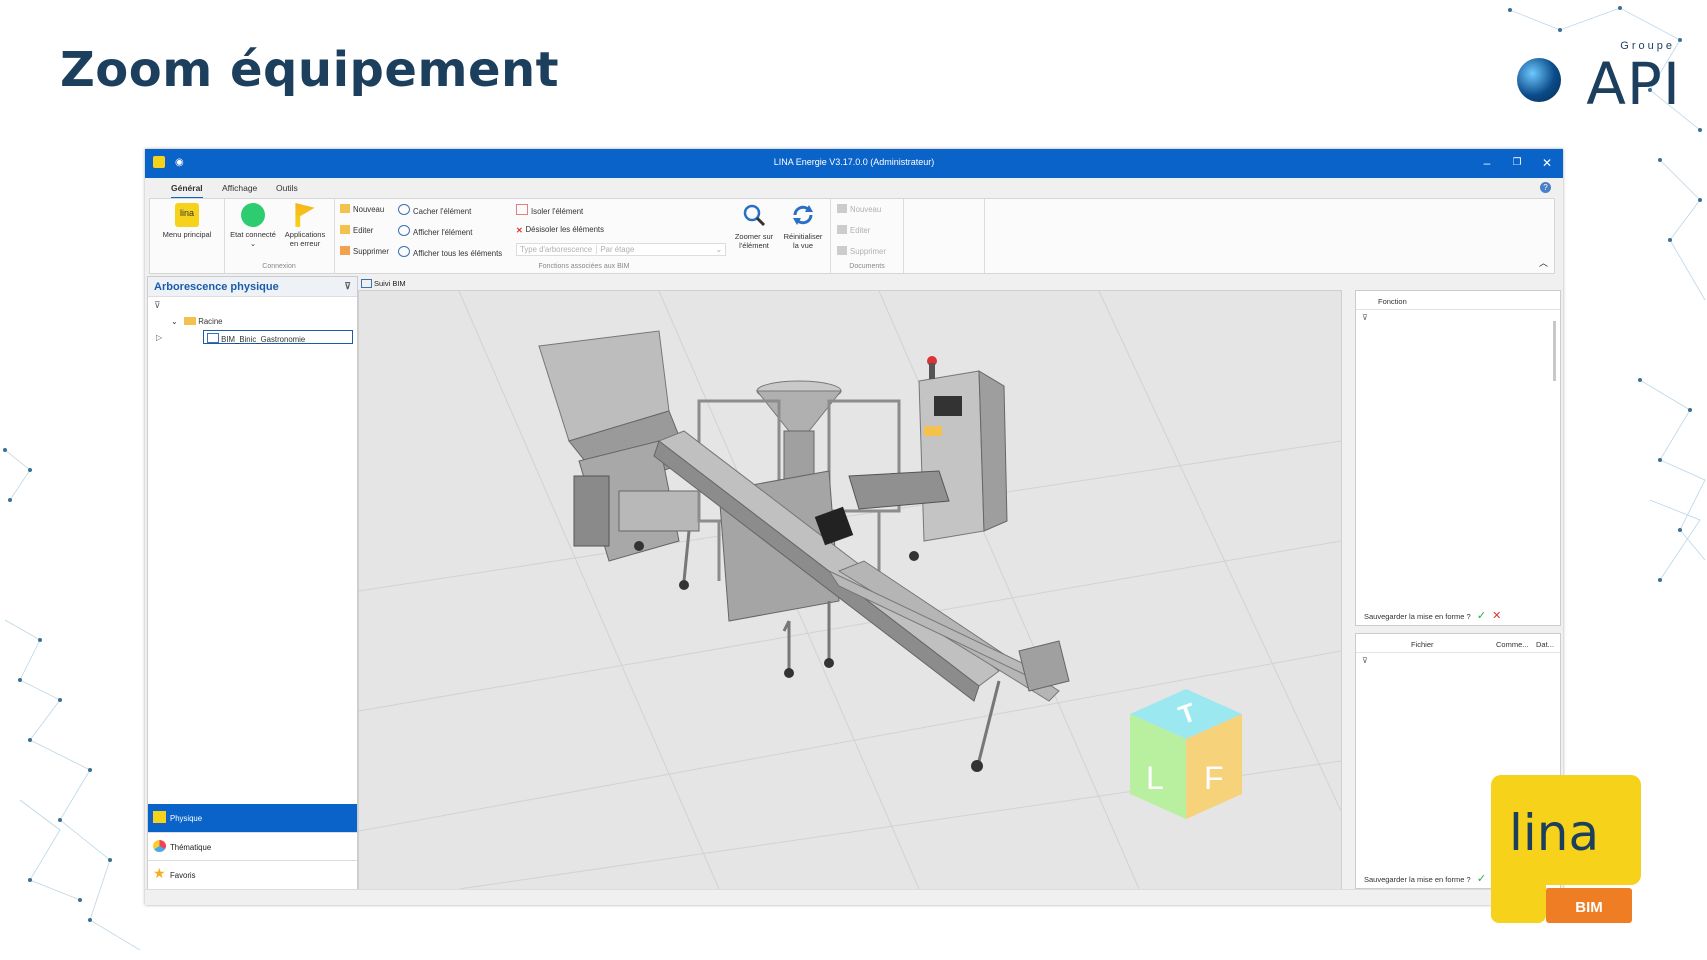 This screenshot has height=960, width=1707. Describe the element at coordinates (584, 266) in the screenshot. I see `bim-group-label: Fonctions associées aux BIM` at that location.